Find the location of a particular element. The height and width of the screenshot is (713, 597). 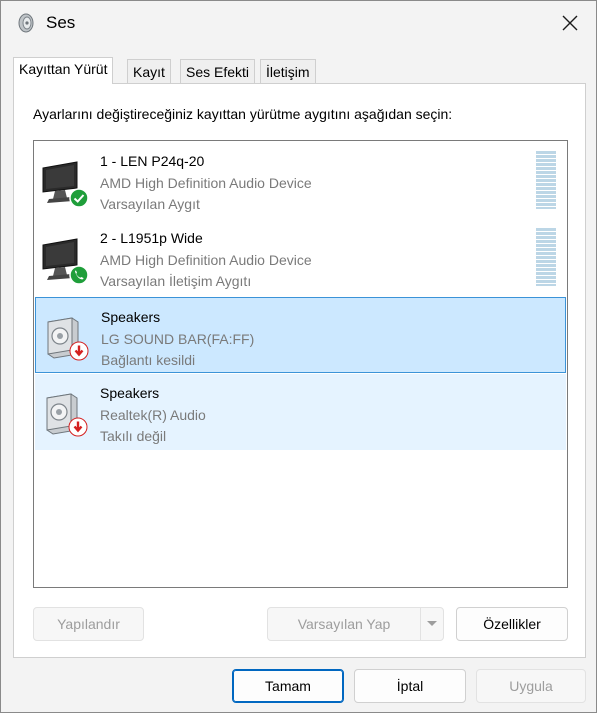

phone-icon is located at coordinates (79, 275).